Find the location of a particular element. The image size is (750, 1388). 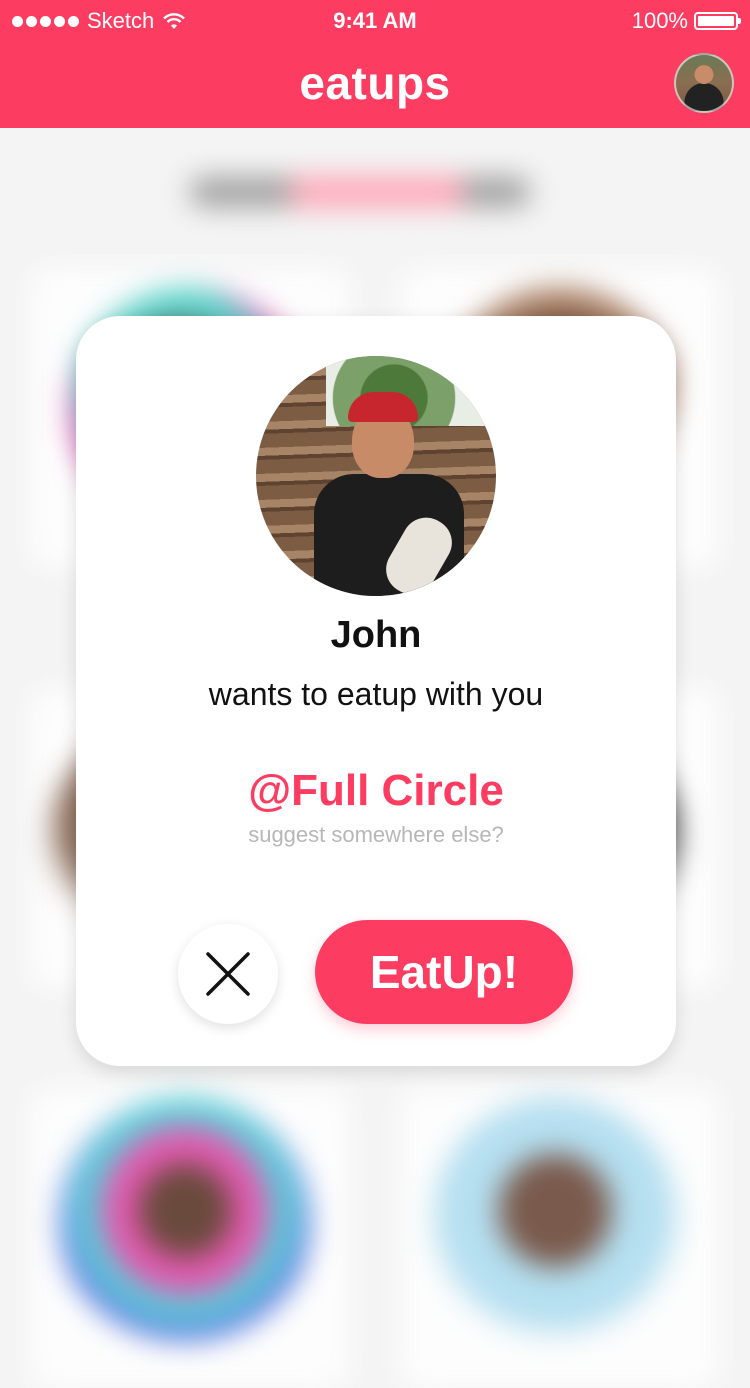

close-icon is located at coordinates (228, 974).